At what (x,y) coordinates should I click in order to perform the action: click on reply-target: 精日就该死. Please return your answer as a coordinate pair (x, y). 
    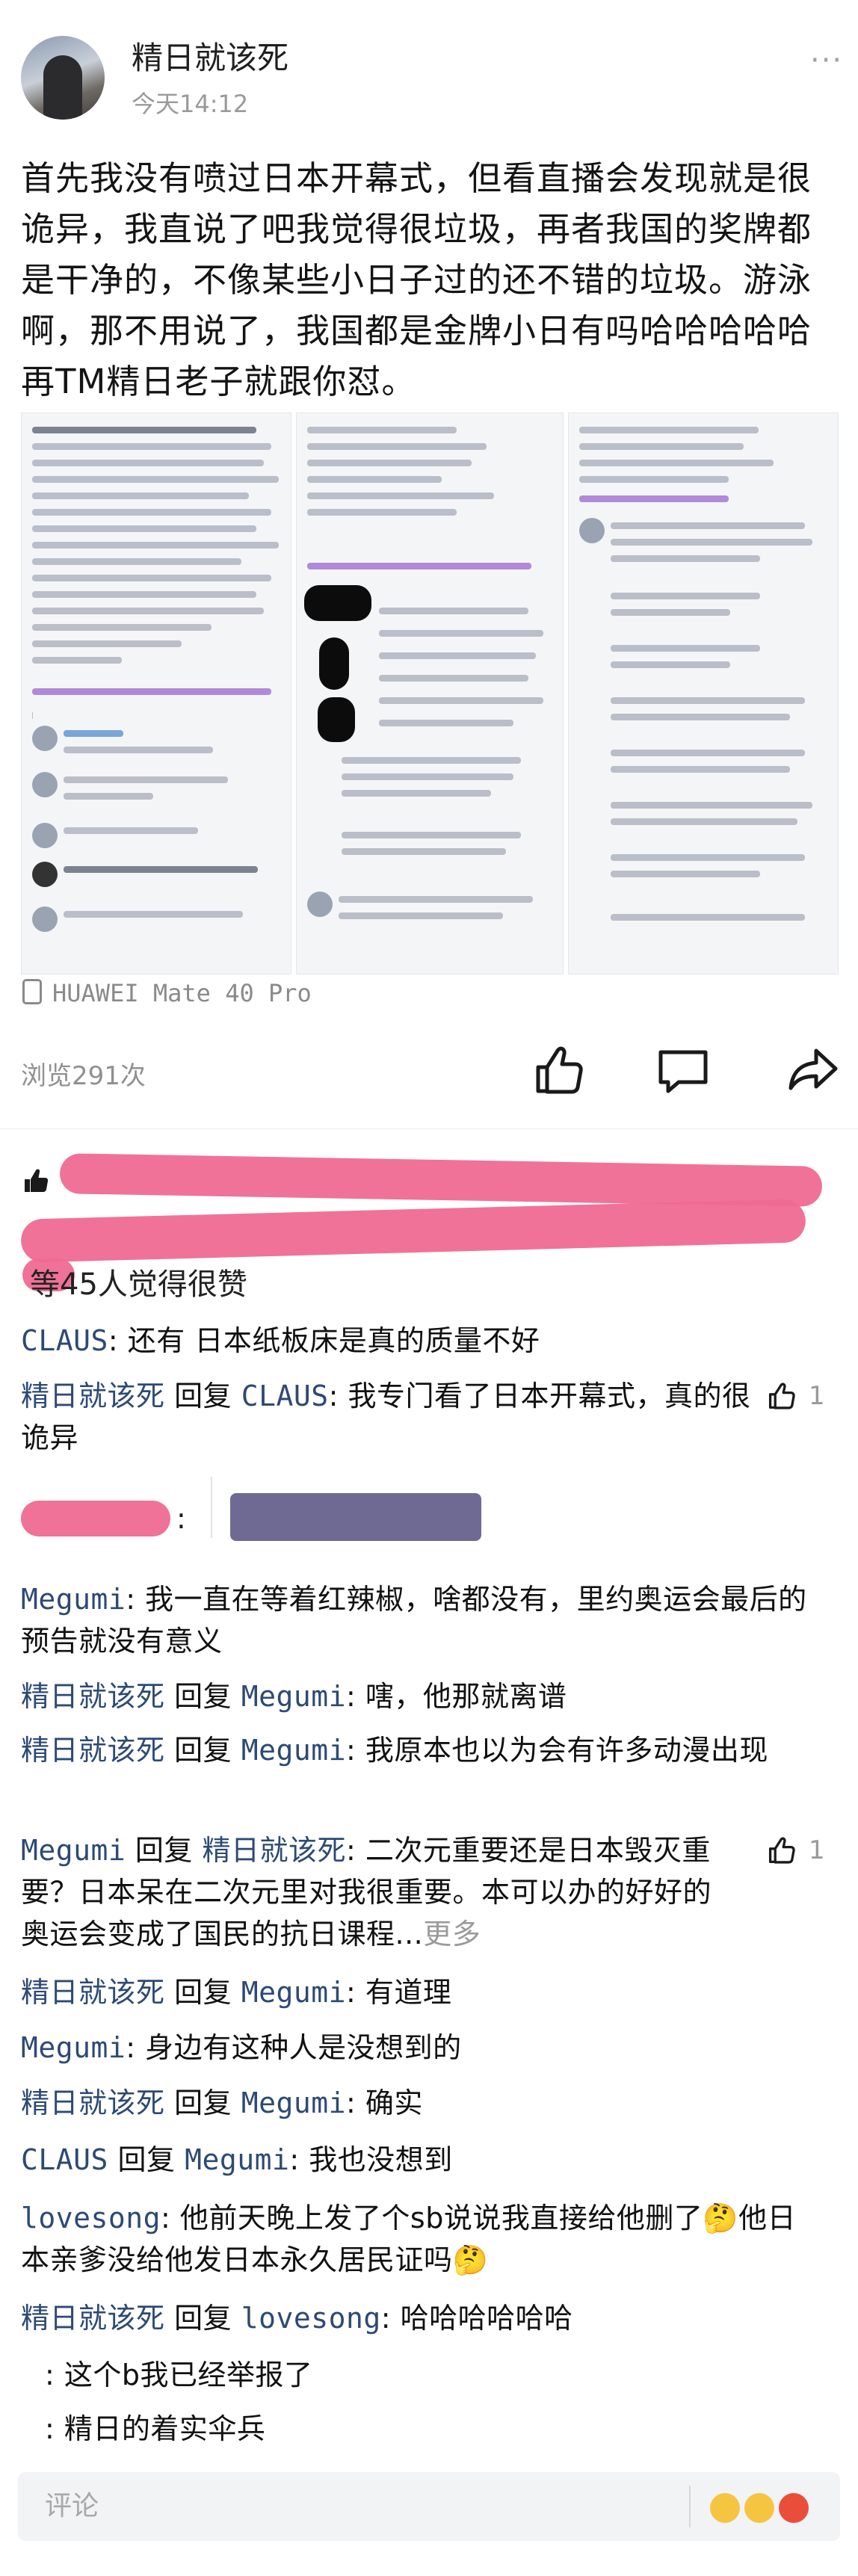
    Looking at the image, I should click on (274, 1851).